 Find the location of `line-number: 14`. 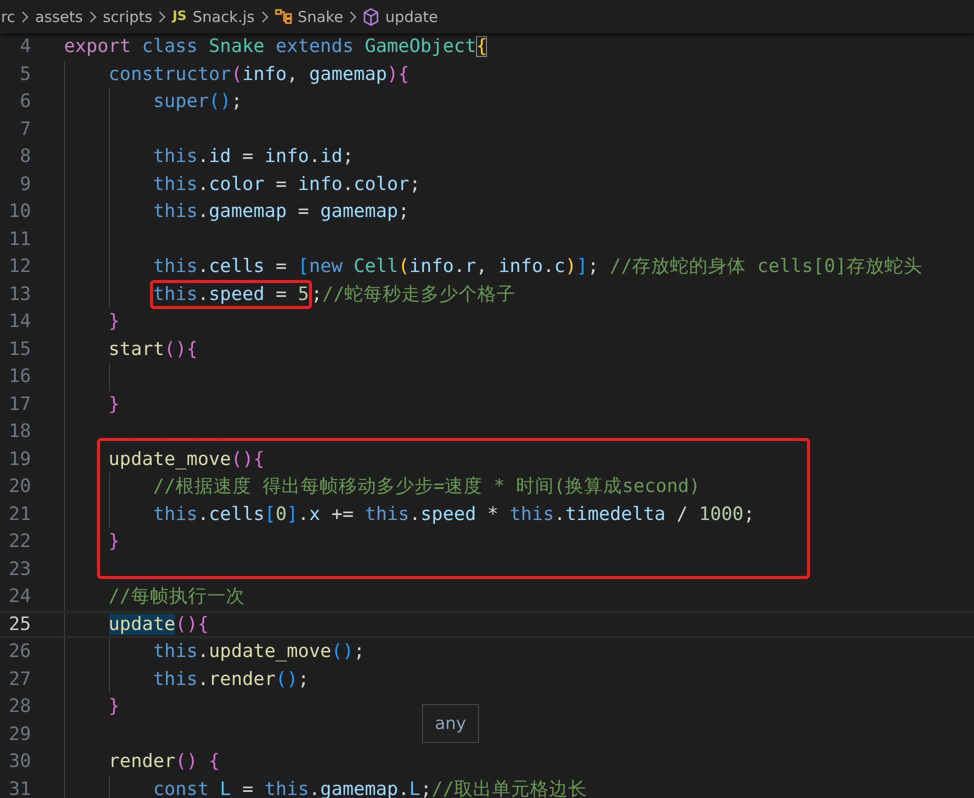

line-number: 14 is located at coordinates (20, 322).